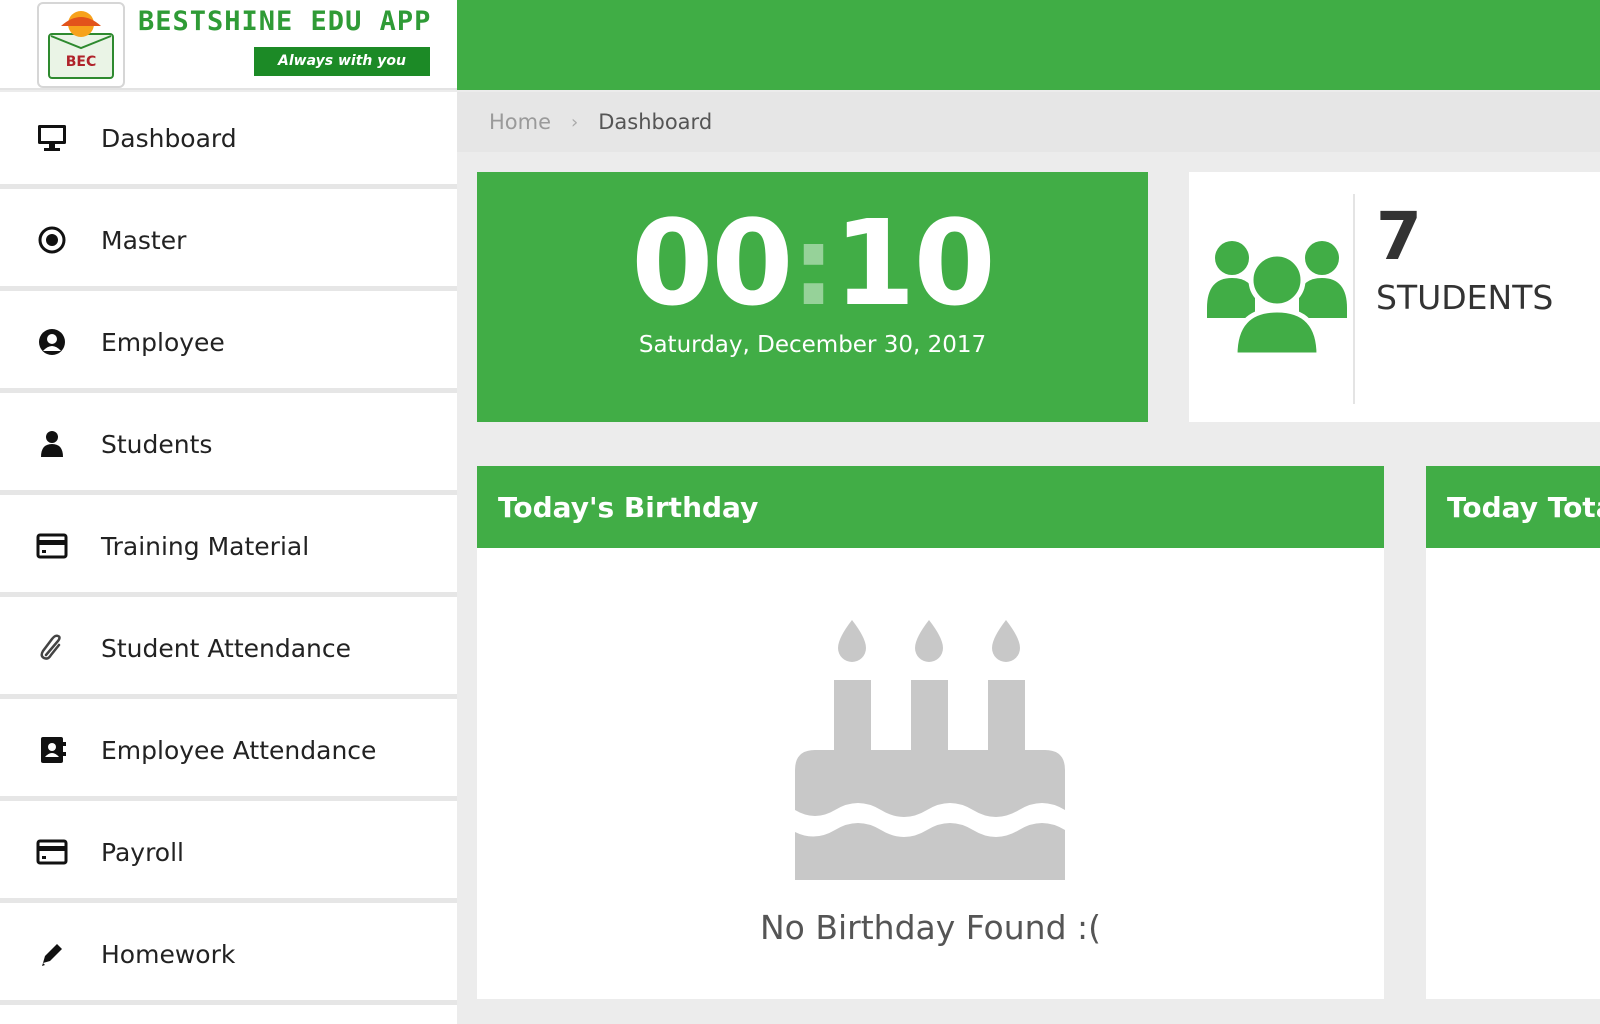 Image resolution: width=1600 pixels, height=1024 pixels. Describe the element at coordinates (228, 344) in the screenshot. I see `sidebar-item-employee: Employee` at that location.